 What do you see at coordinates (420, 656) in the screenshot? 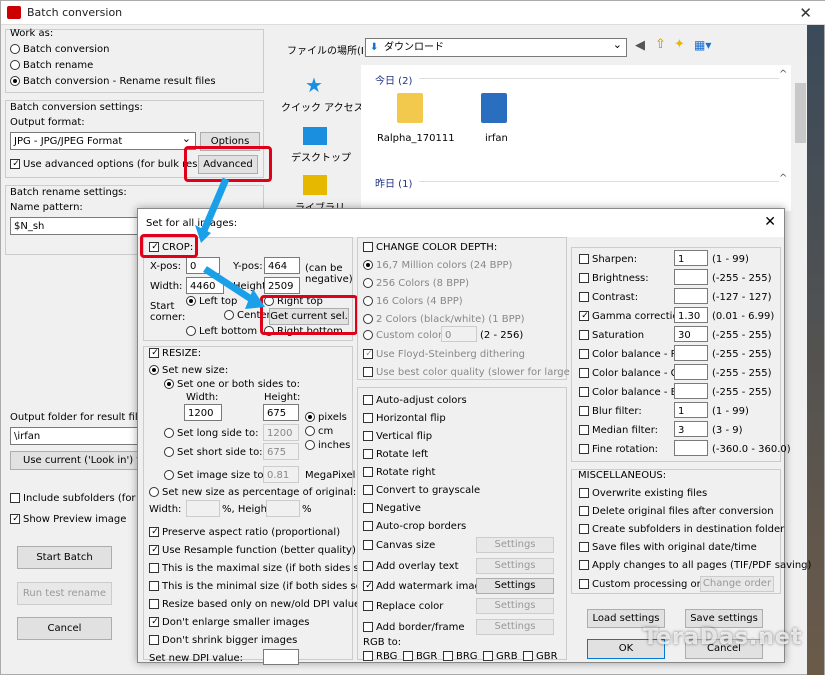
I see `rgb-bgr: BGR` at bounding box center [420, 656].